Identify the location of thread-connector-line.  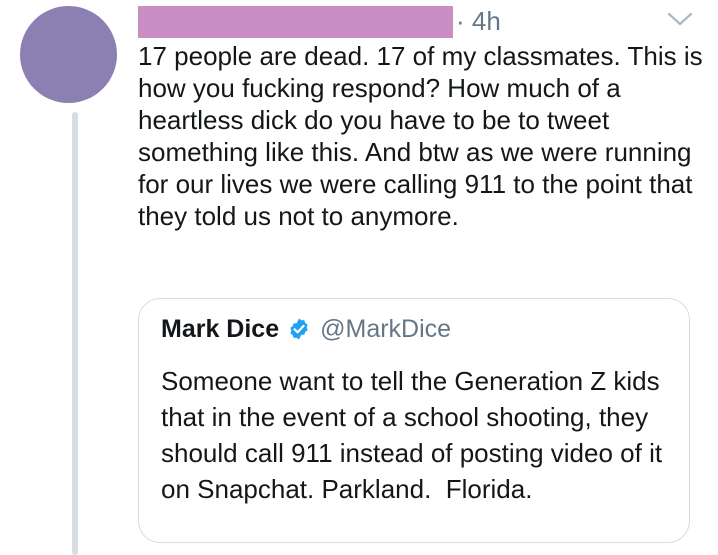
(75, 333).